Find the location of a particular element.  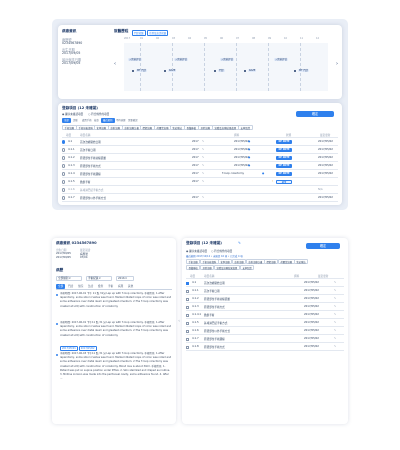

category-tab: 骨髓移植 is located at coordinates (193, 267).